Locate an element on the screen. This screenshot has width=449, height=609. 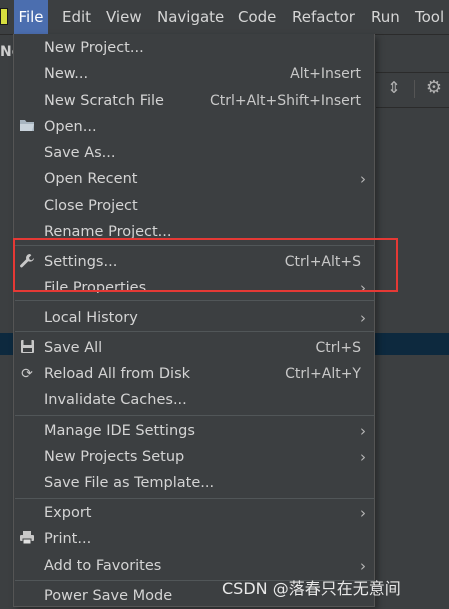
menu-item-close-project: Close Project is located at coordinates (194, 206).